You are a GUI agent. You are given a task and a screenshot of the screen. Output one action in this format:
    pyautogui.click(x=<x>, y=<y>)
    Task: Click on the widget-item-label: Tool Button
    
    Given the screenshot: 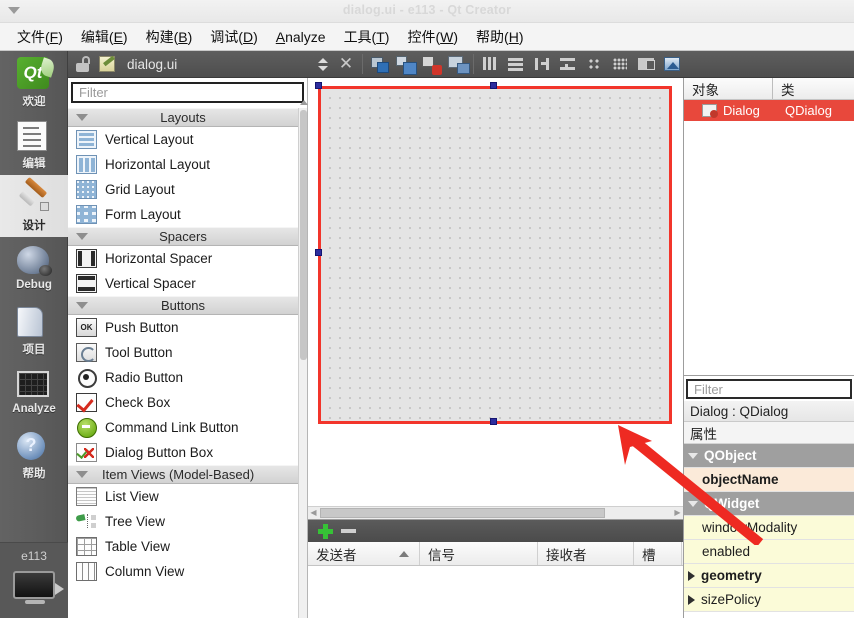 What is the action you would take?
    pyautogui.click(x=139, y=352)
    